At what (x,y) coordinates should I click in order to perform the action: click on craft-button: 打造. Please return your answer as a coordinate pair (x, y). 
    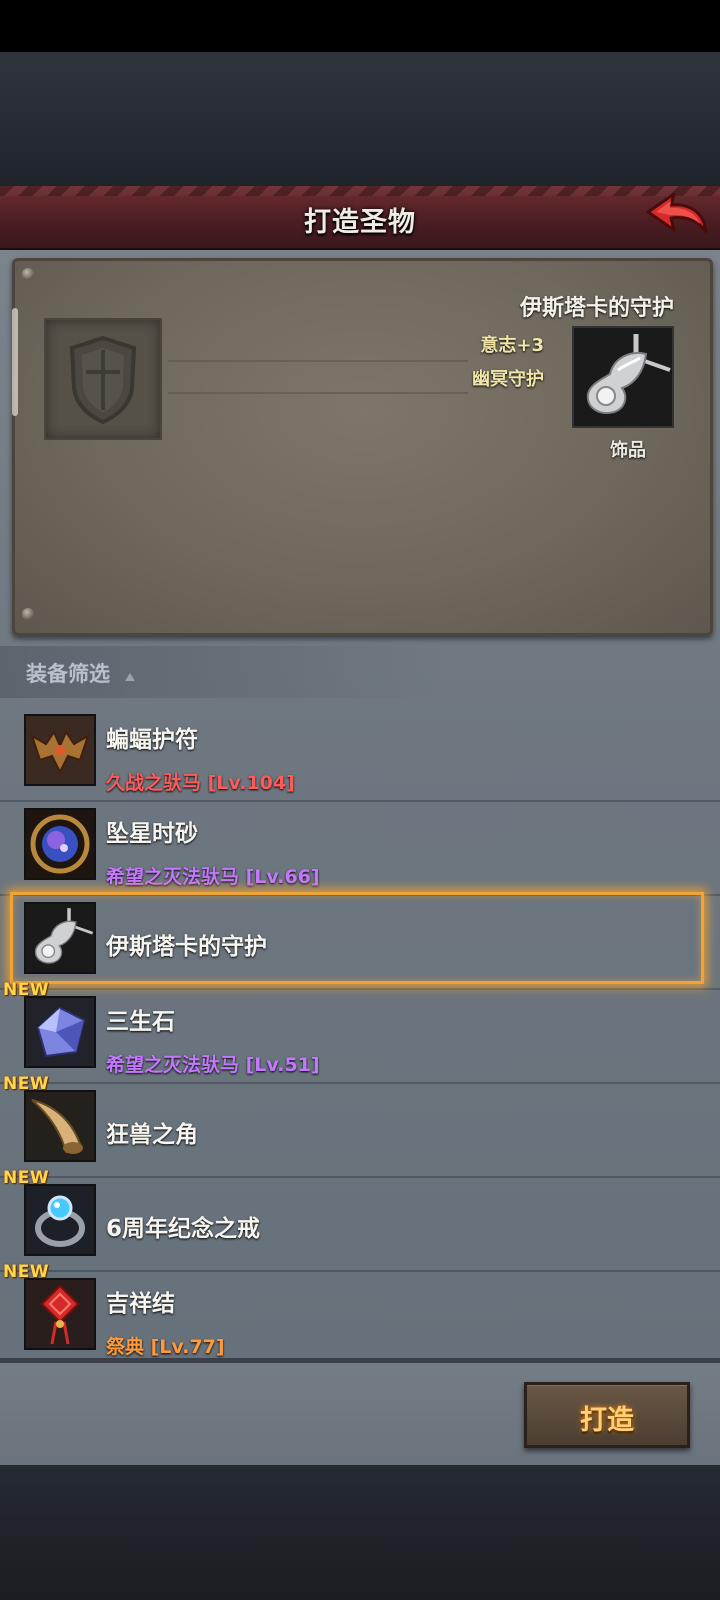
    Looking at the image, I should click on (607, 1415).